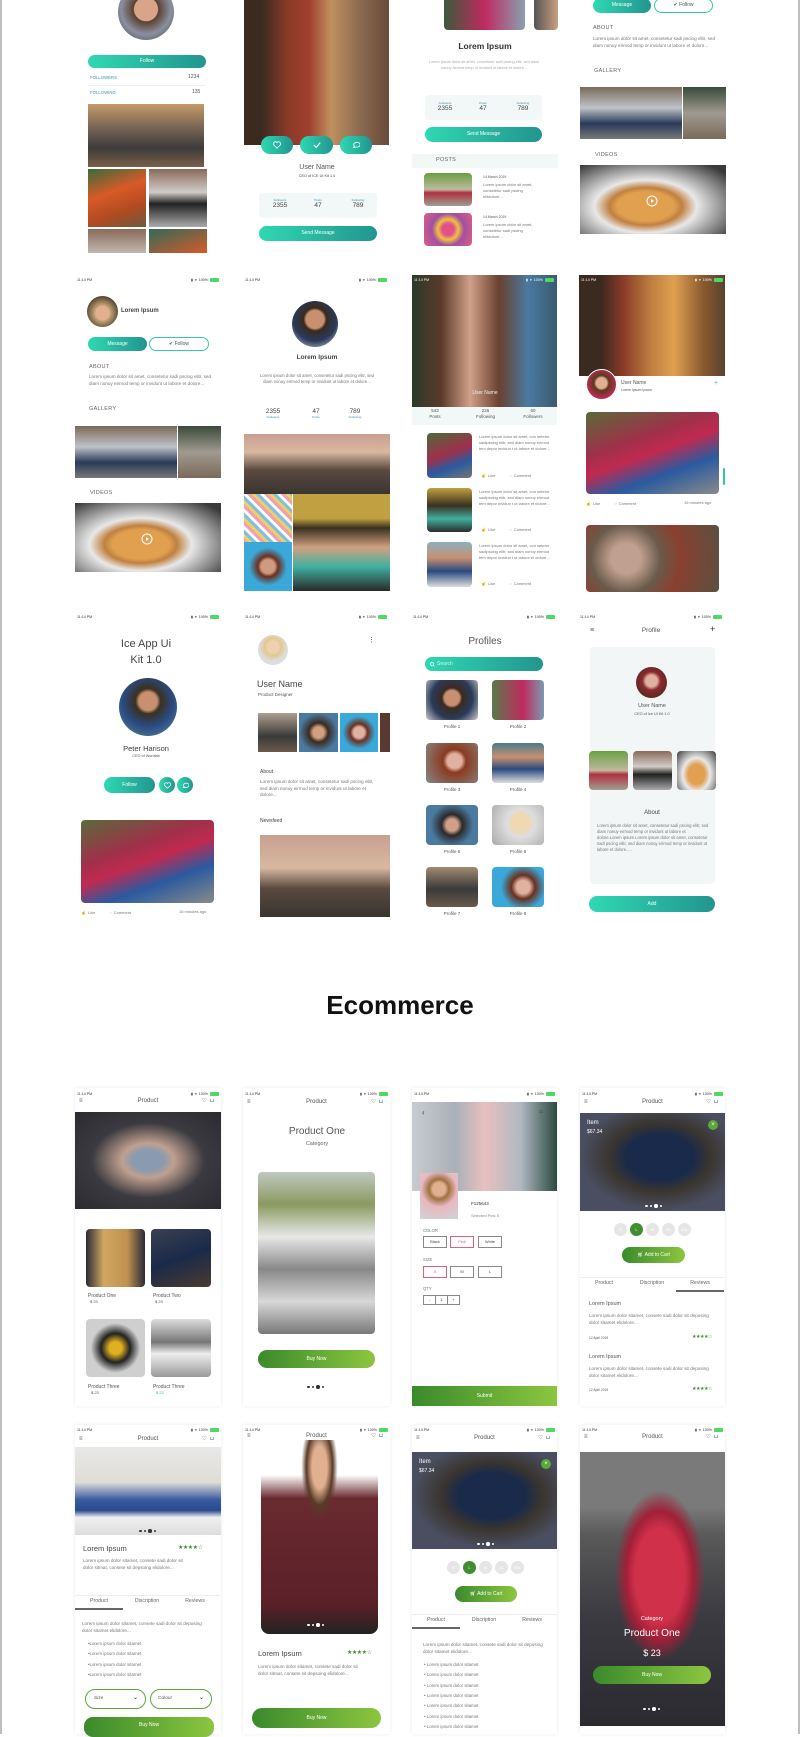 The image size is (800, 1737). What do you see at coordinates (117, 241) in the screenshot?
I see `building-photo` at bounding box center [117, 241].